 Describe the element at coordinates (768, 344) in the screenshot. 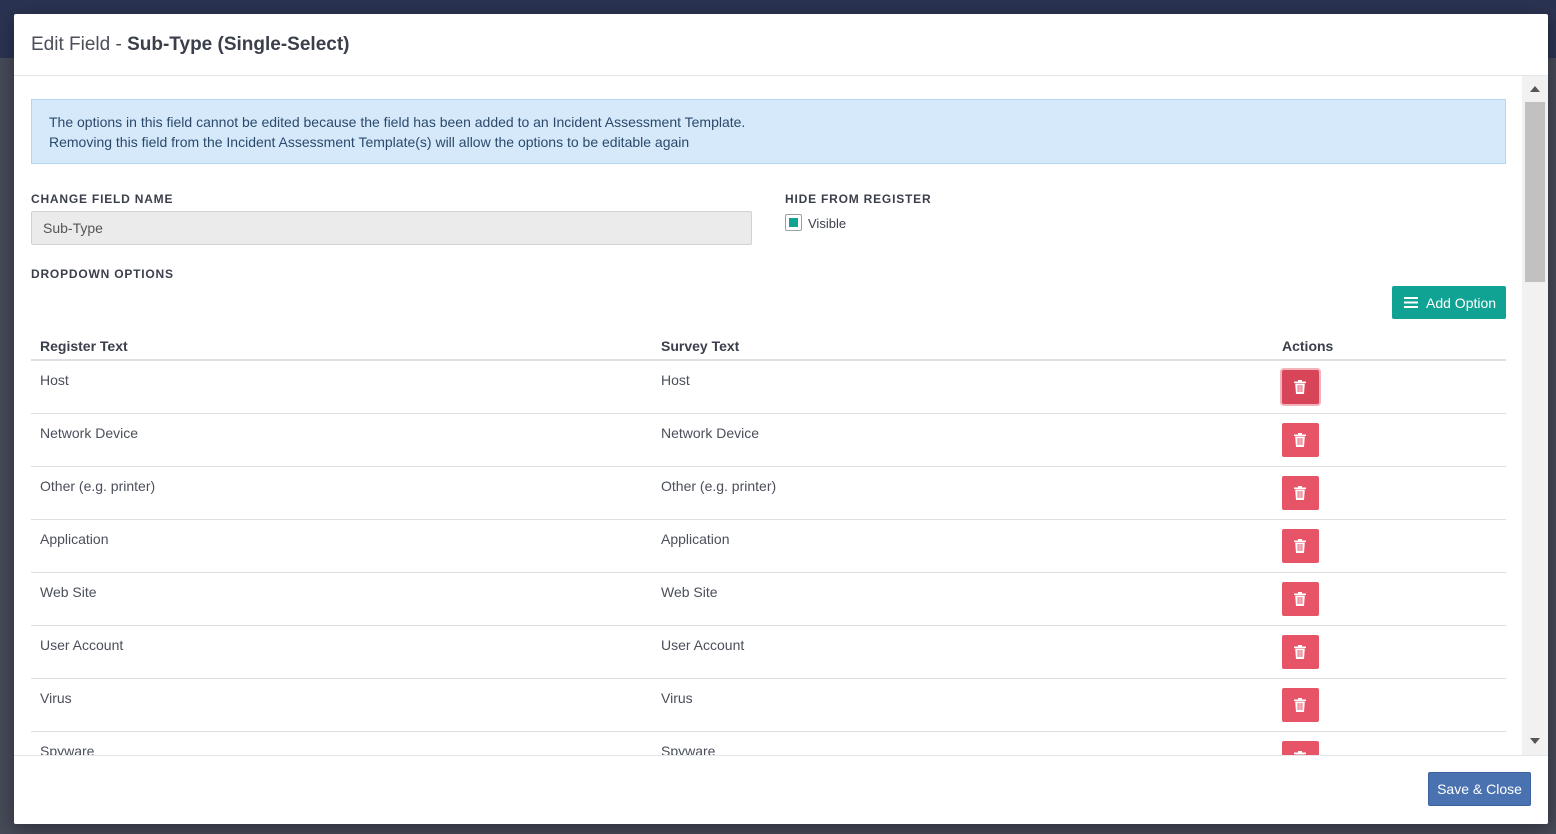

I see `table-header: Register Text Survey Text Actions` at that location.